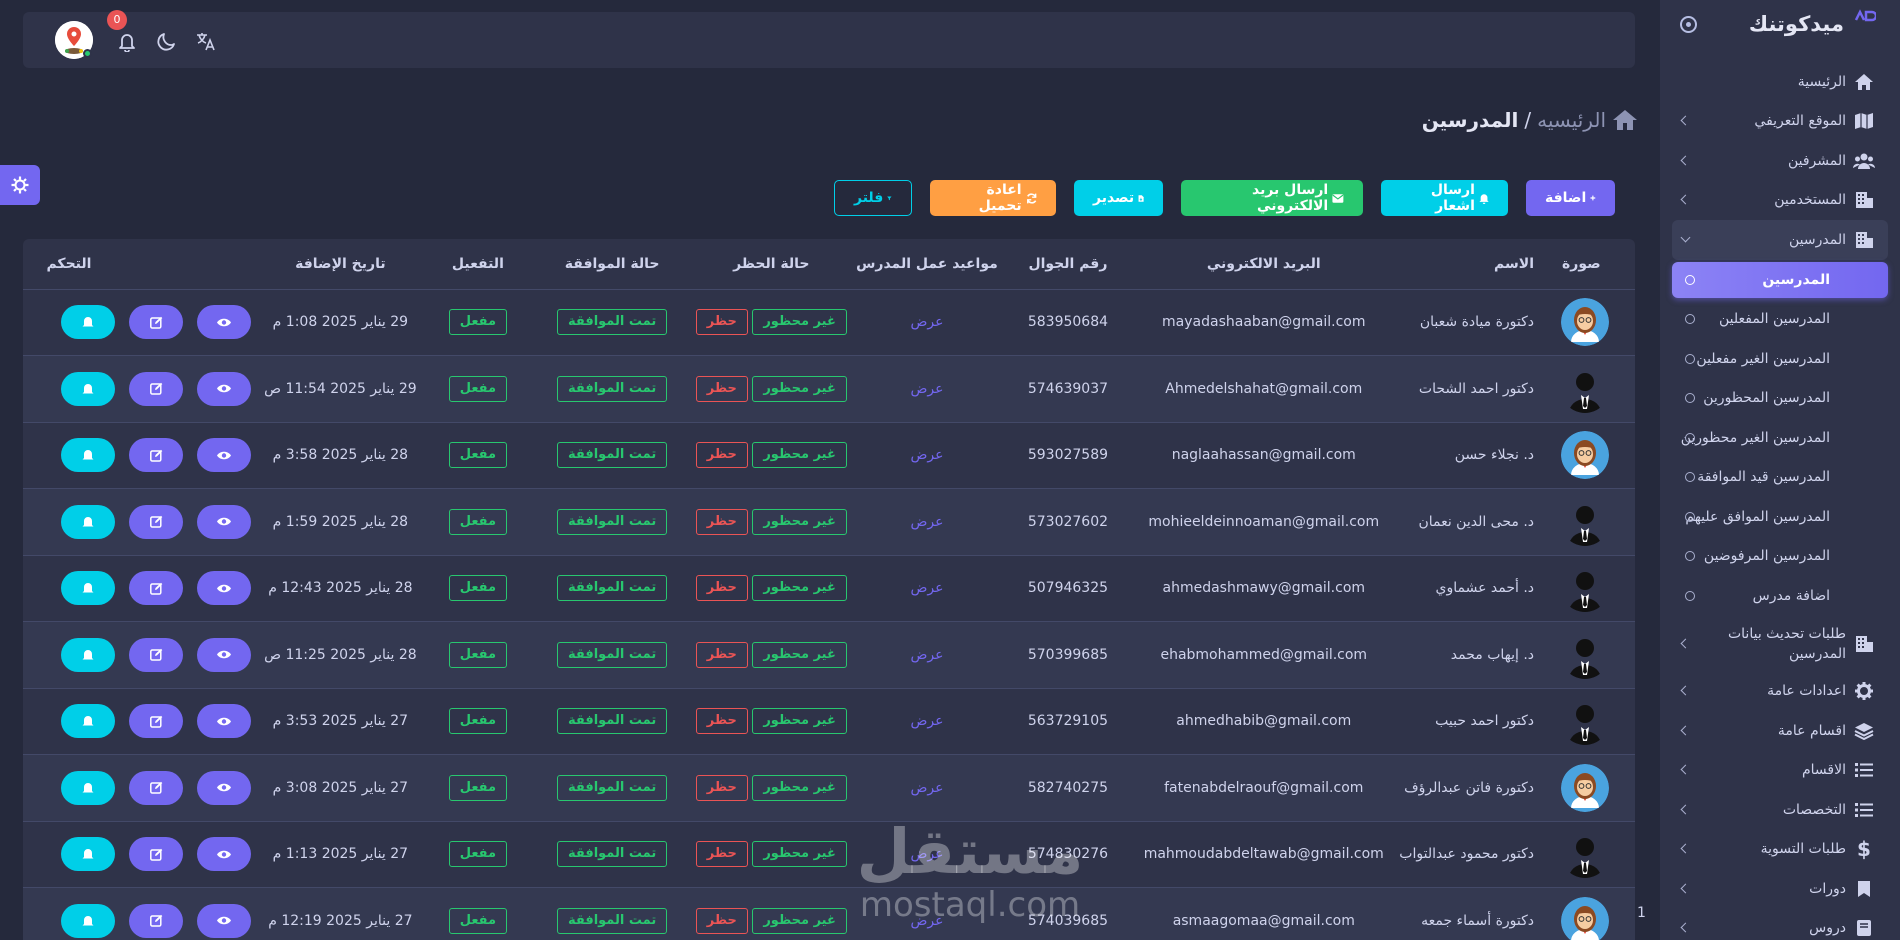 This screenshot has height=940, width=1900. Describe the element at coordinates (1118, 198) in the screenshot. I see `export-button: تصدير` at that location.